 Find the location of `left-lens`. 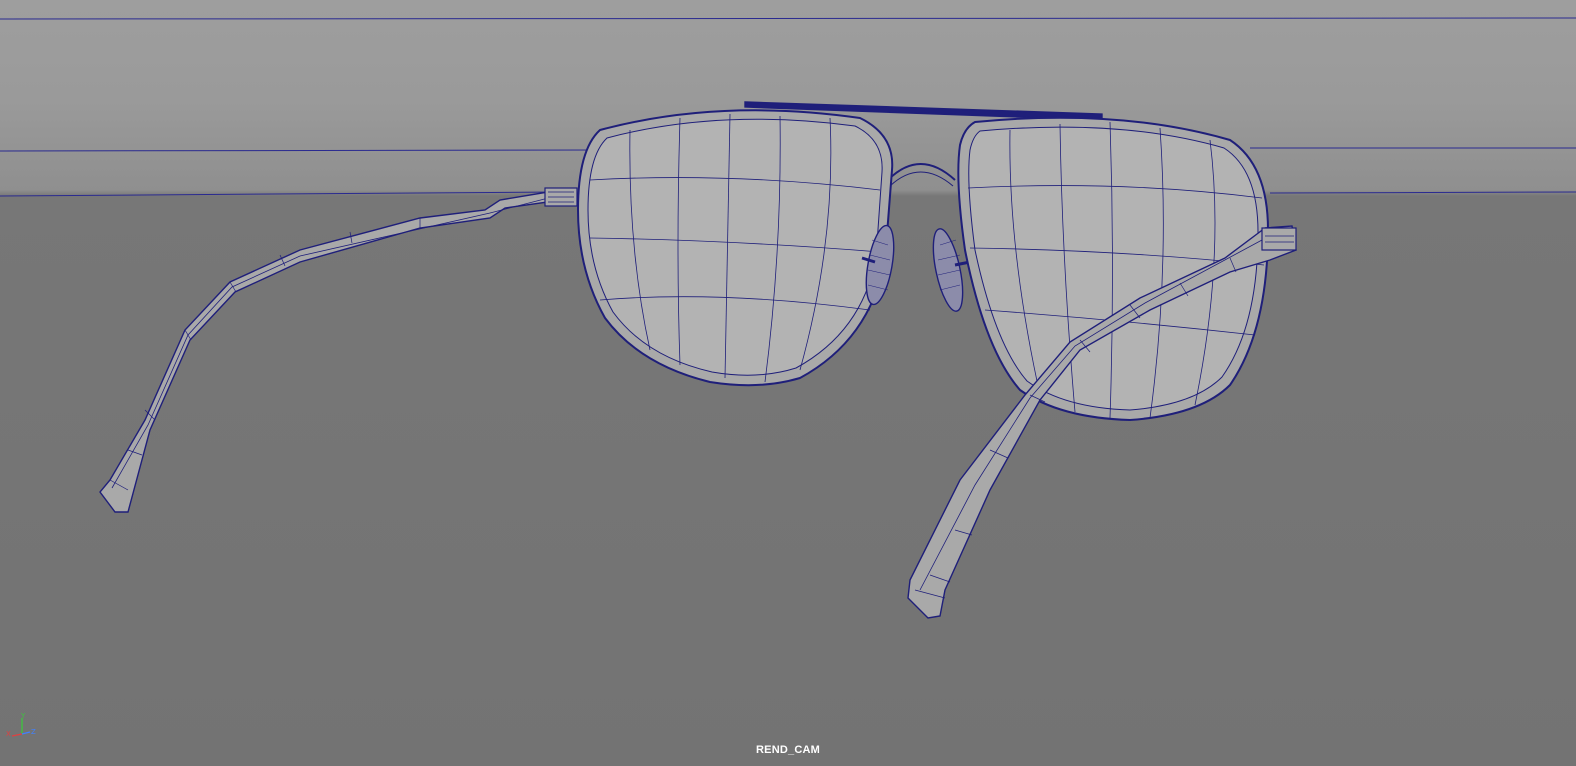

left-lens is located at coordinates (735, 248).